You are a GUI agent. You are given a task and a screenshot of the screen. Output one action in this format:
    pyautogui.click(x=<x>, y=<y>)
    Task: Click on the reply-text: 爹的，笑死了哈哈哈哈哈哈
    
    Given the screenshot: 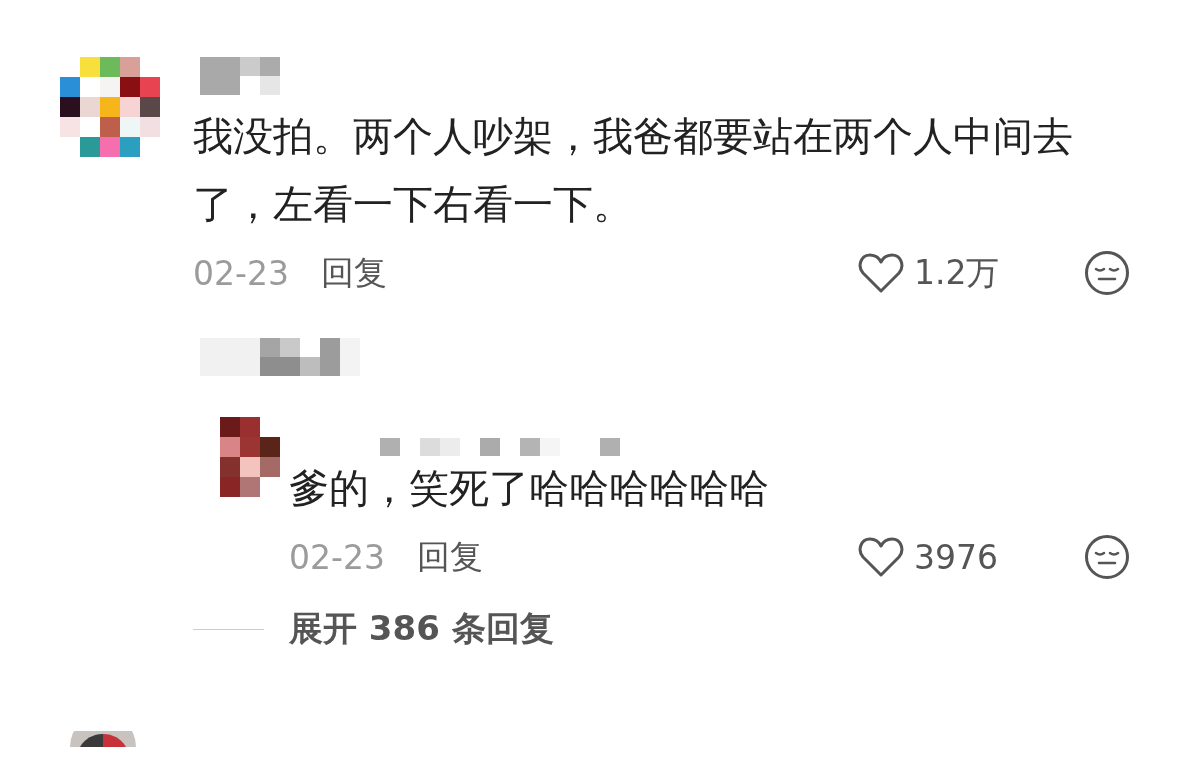 What is the action you would take?
    pyautogui.click(x=529, y=488)
    